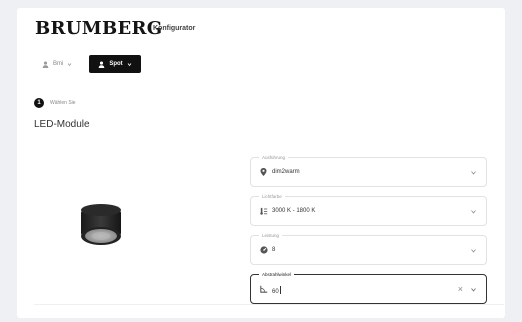 The height and width of the screenshot is (322, 522). What do you see at coordinates (460, 289) in the screenshot?
I see `clear-icon: ×` at bounding box center [460, 289].